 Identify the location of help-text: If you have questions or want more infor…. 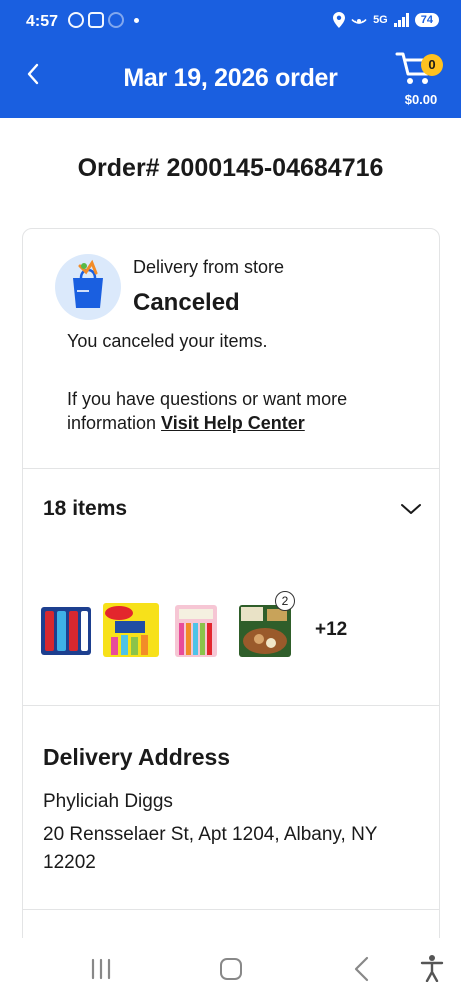
(242, 411).